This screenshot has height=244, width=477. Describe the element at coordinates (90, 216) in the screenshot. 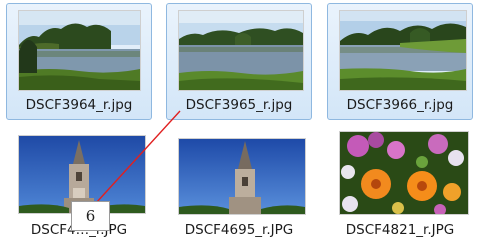

I see `callout-number-badge: 6` at that location.